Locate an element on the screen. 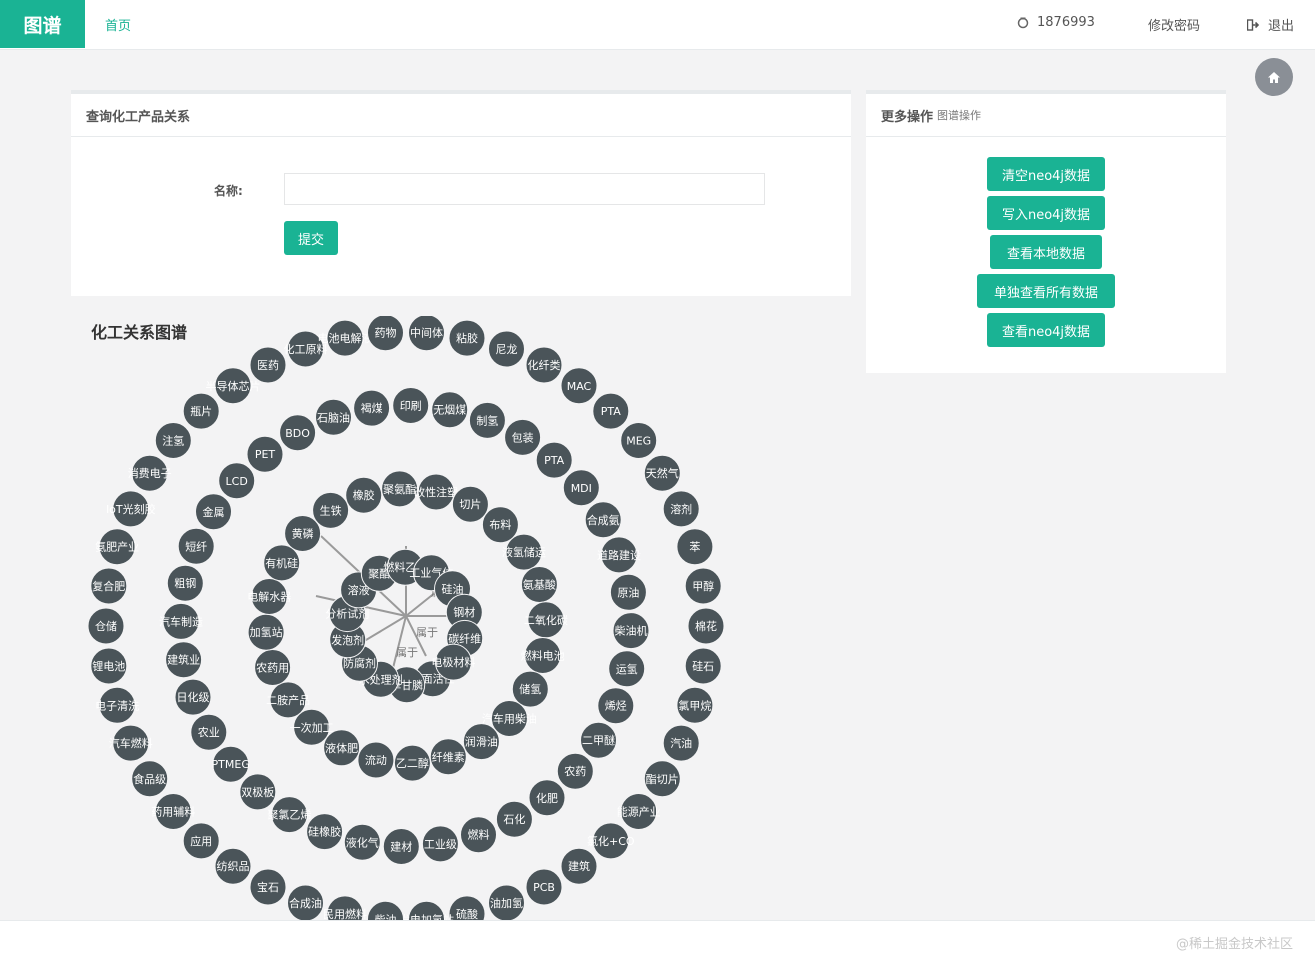 The image size is (1315, 959). graph-node: 无烟煤 is located at coordinates (450, 410).